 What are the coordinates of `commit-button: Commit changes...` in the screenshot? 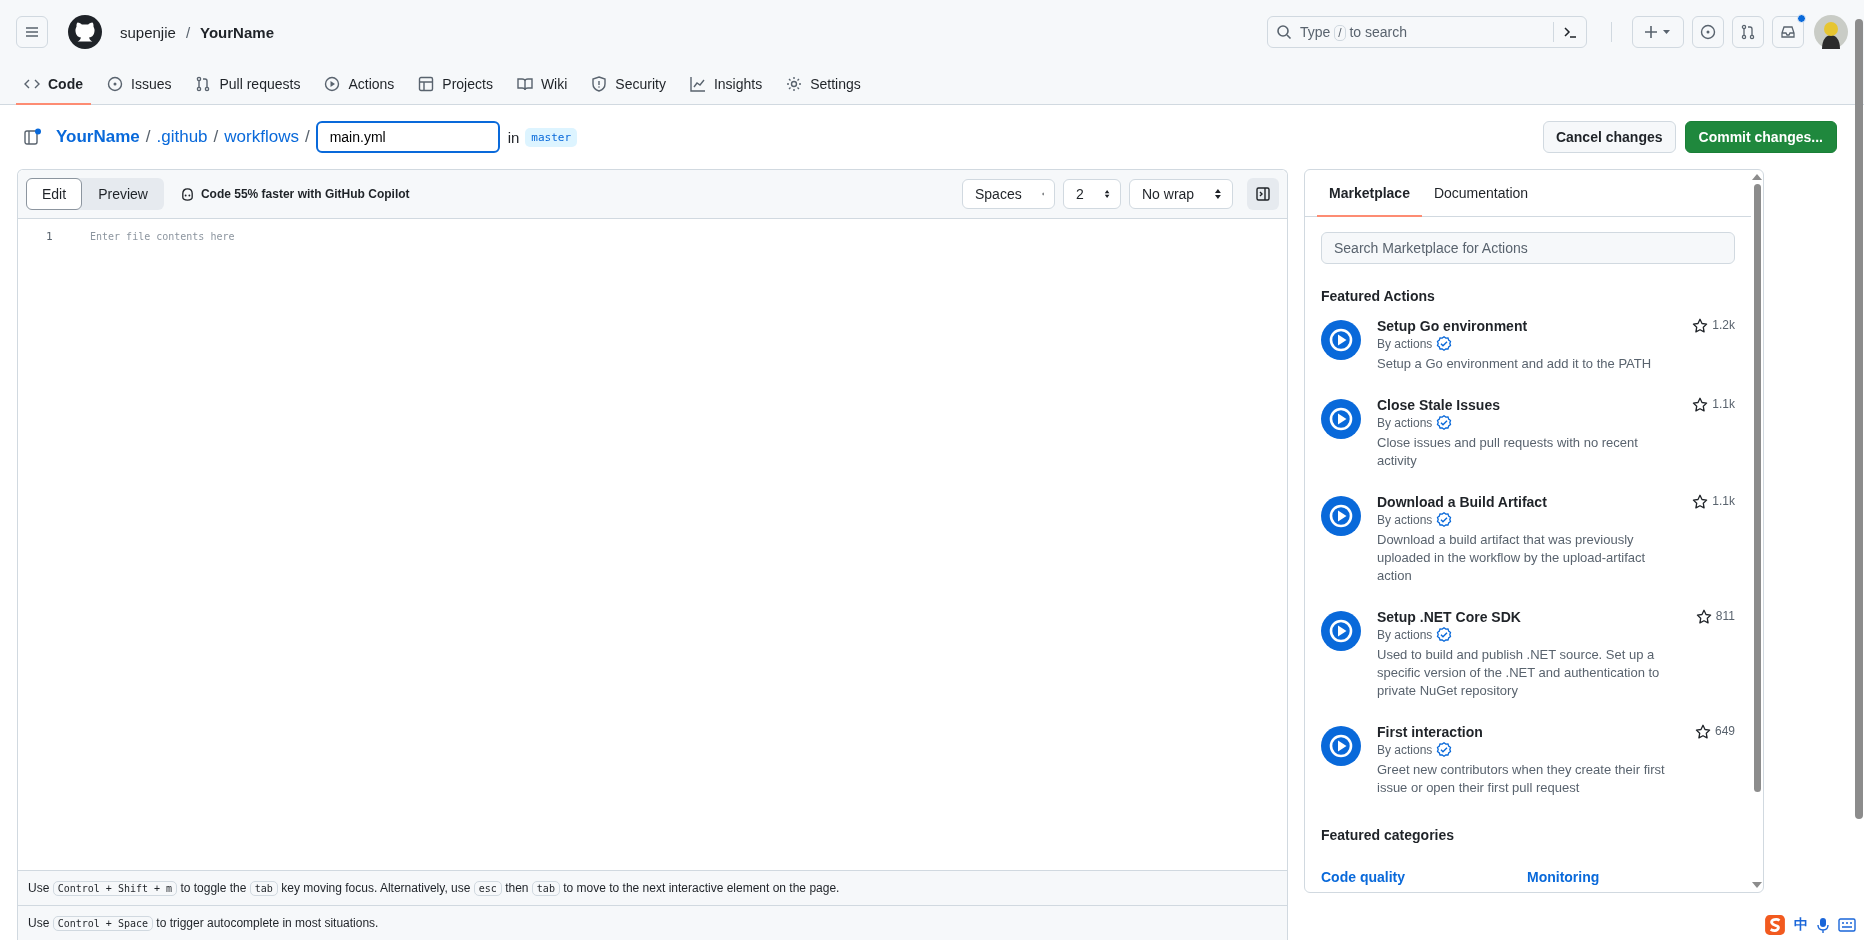 It's located at (1760, 137).